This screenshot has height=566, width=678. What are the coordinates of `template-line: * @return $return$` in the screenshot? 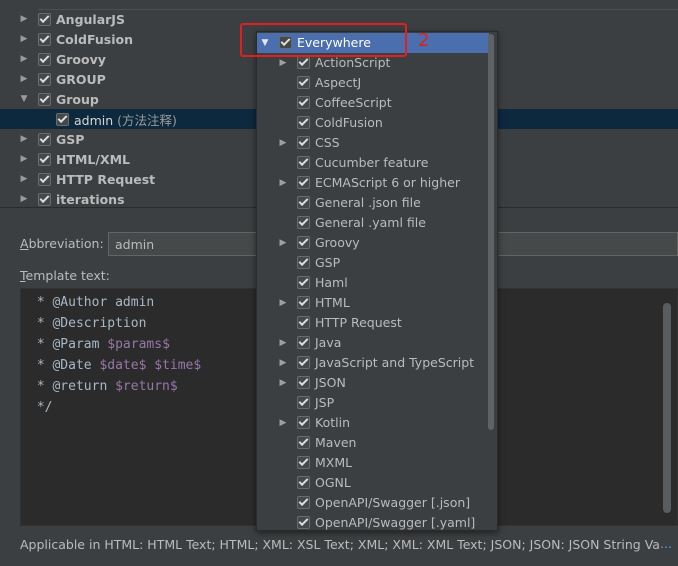 It's located at (103, 389).